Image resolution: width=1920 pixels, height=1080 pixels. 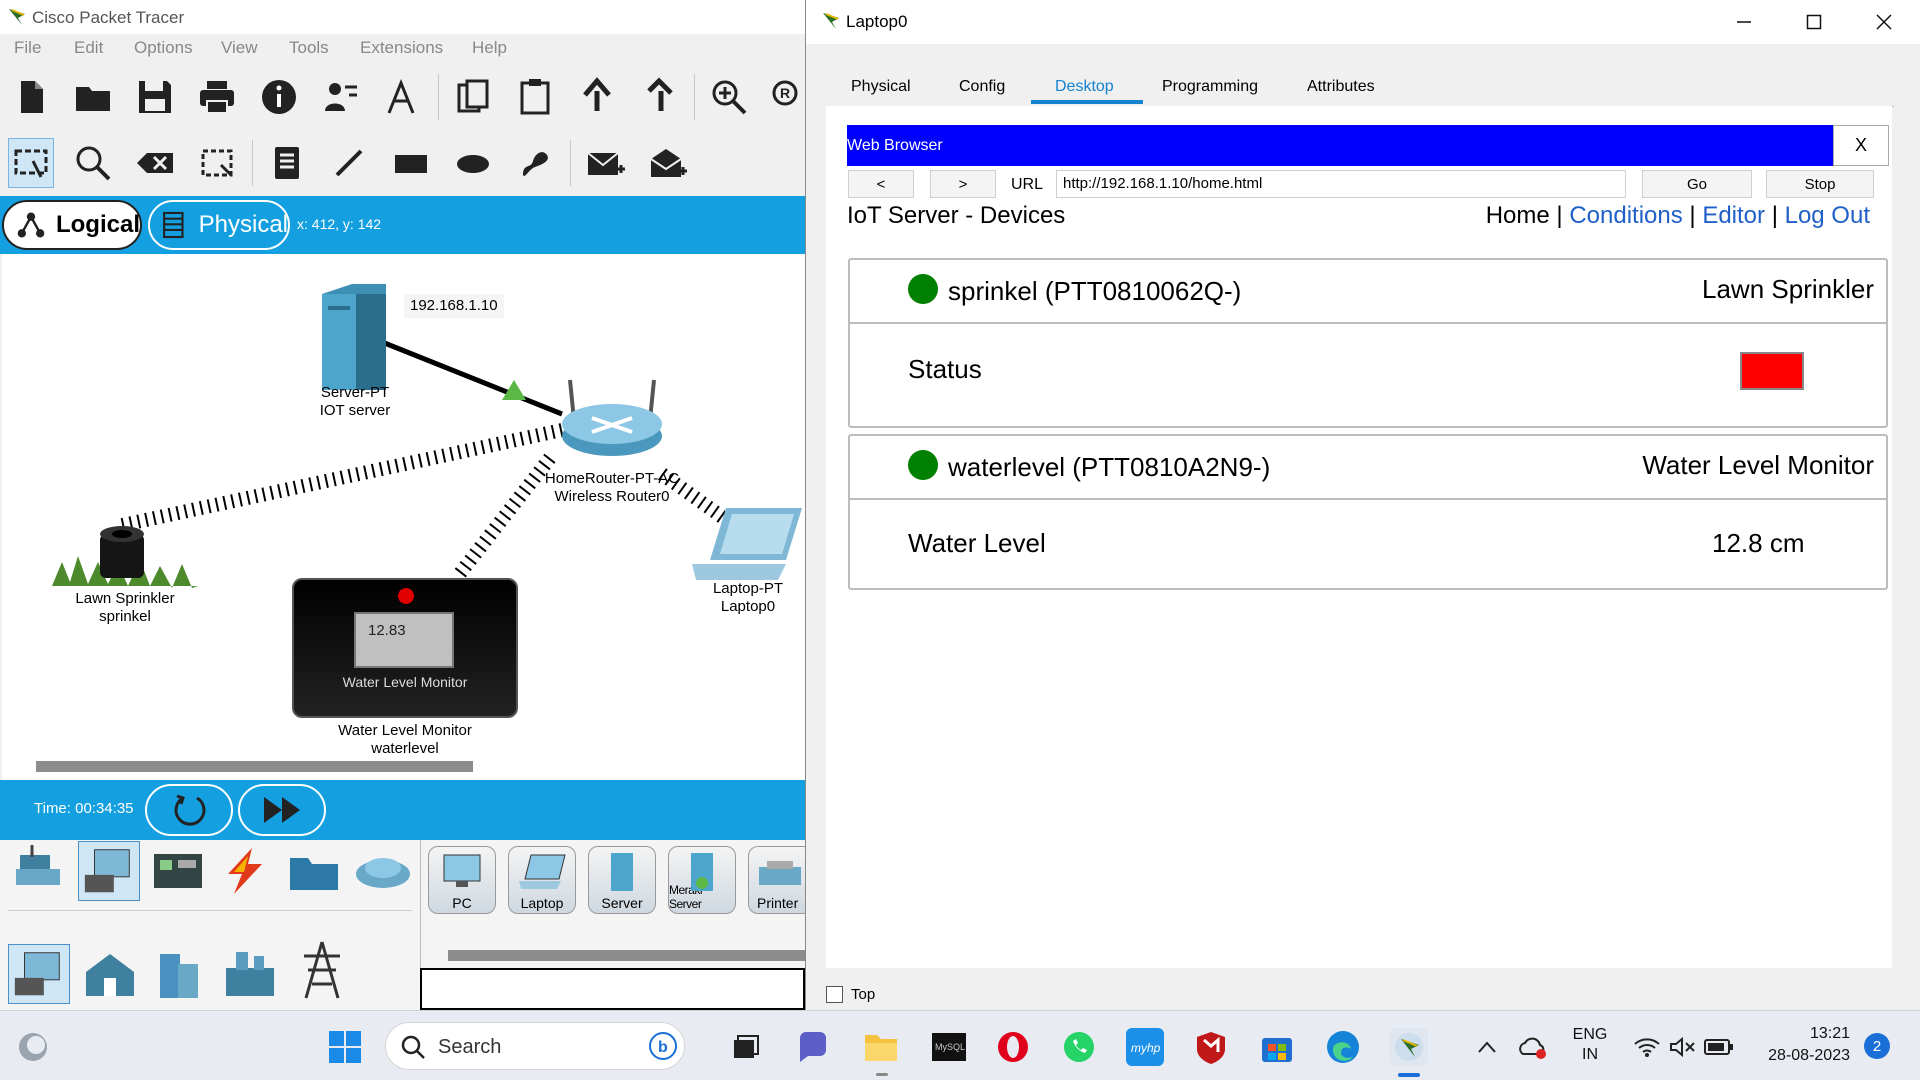 What do you see at coordinates (778, 880) in the screenshot?
I see `device-printer: Printer` at bounding box center [778, 880].